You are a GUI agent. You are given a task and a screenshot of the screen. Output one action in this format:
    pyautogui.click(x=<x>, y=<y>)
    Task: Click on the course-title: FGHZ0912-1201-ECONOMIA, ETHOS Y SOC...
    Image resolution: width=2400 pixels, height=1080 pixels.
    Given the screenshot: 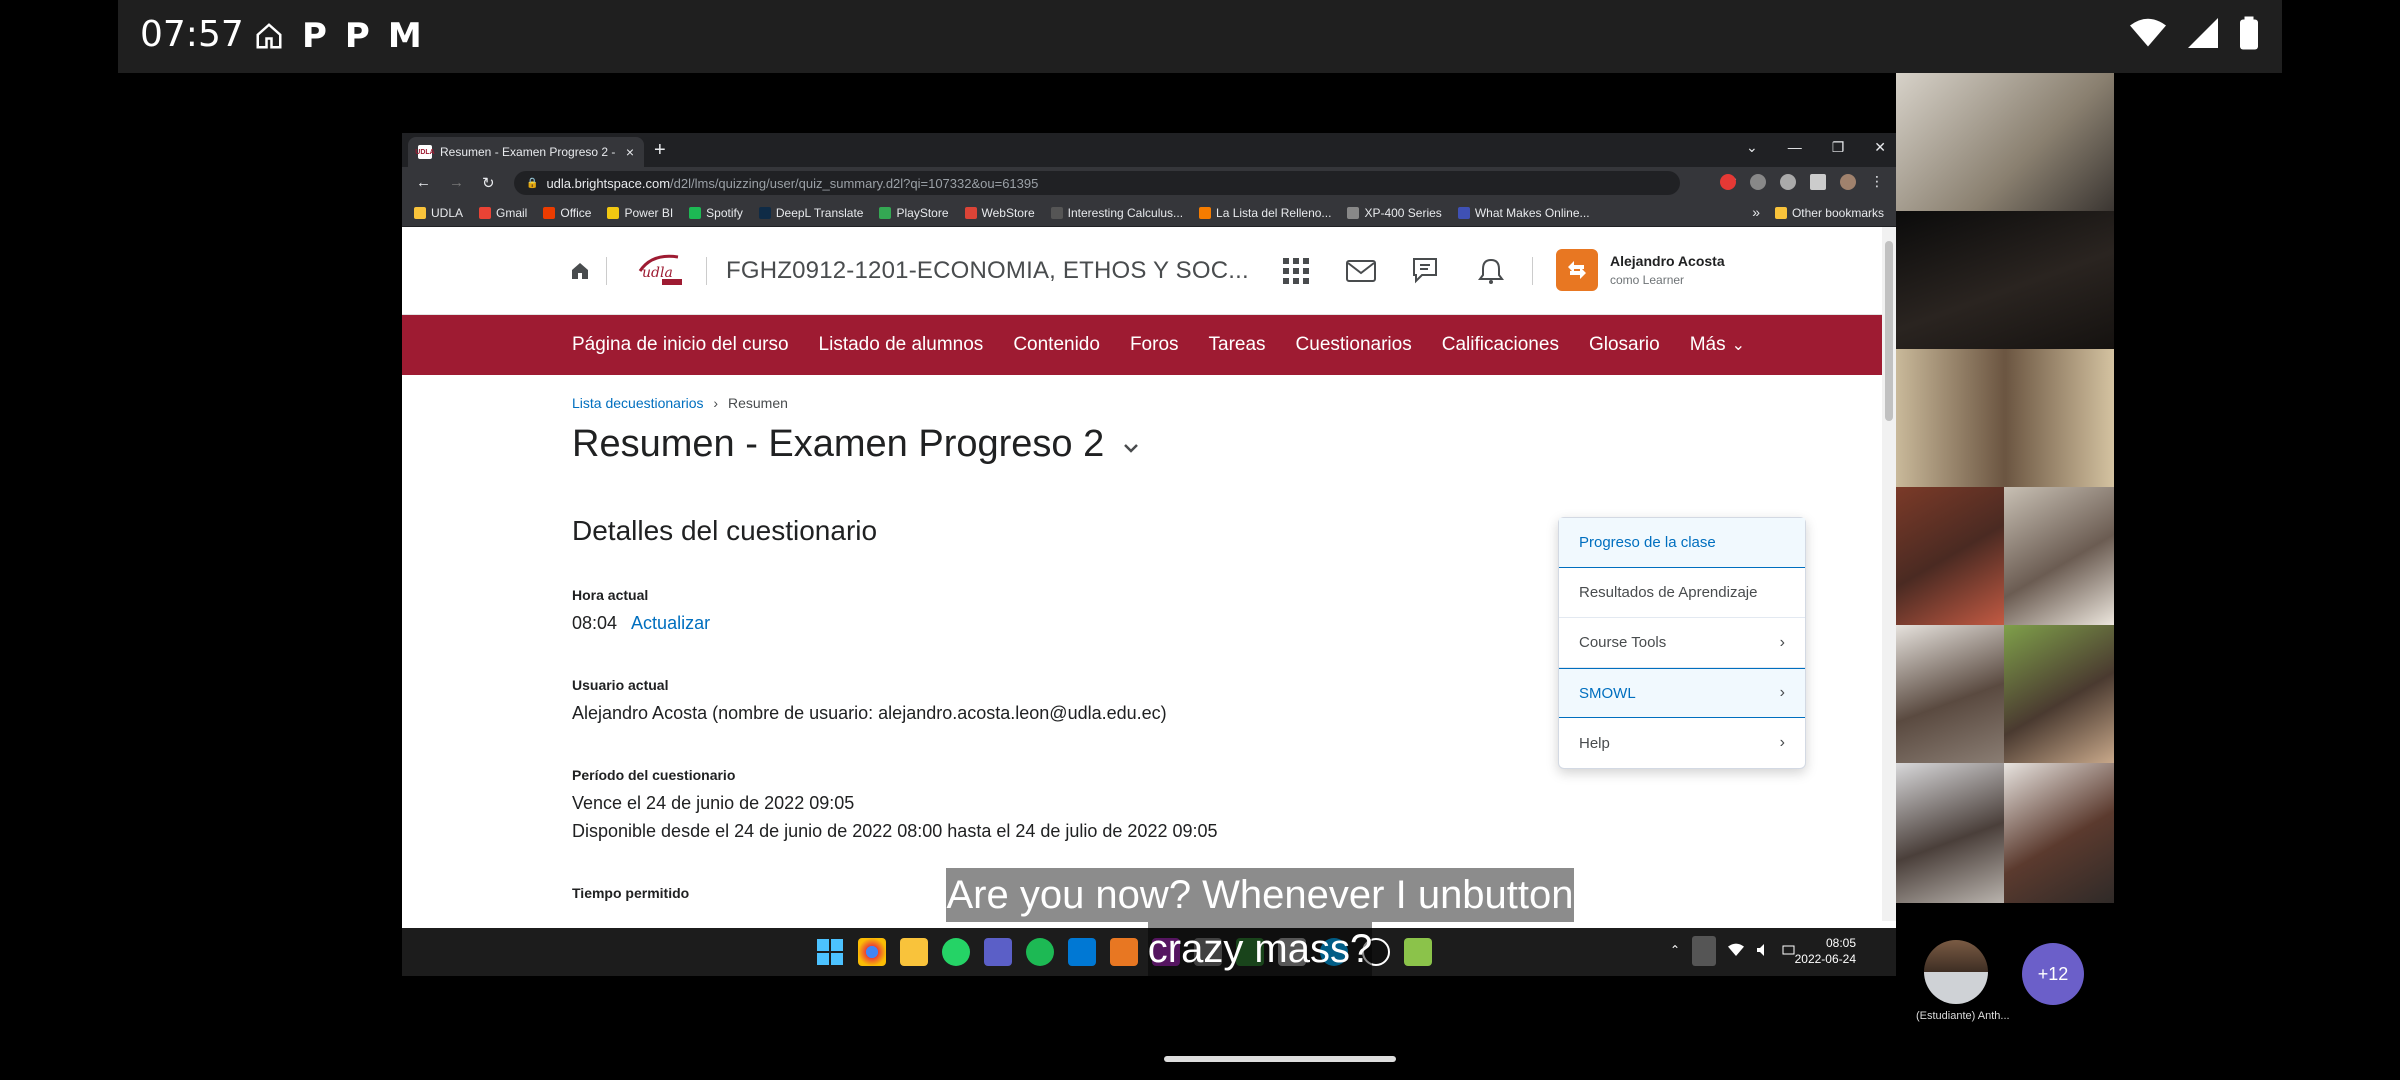 What is the action you would take?
    pyautogui.click(x=987, y=271)
    